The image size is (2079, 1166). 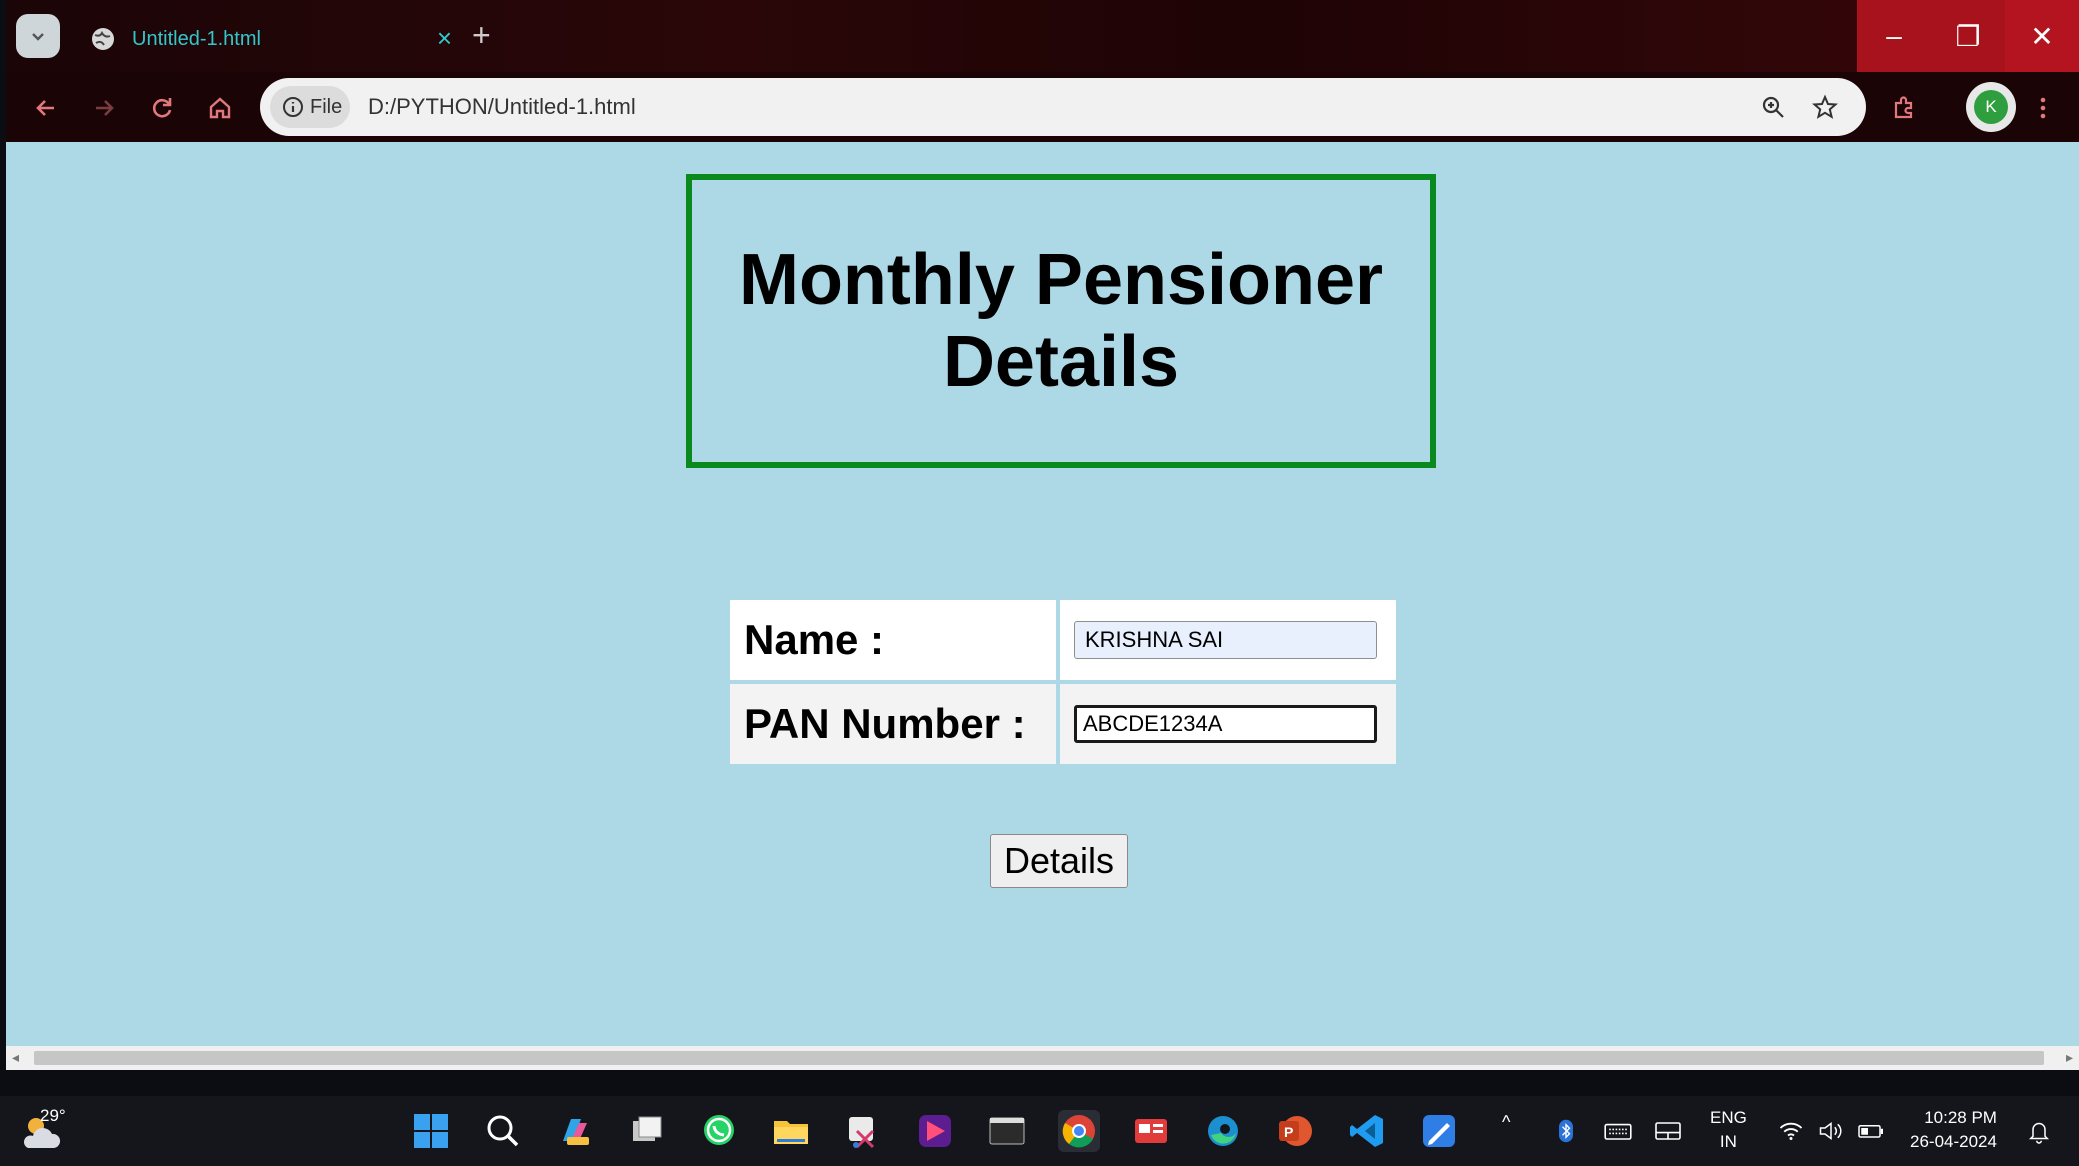 What do you see at coordinates (326, 106) in the screenshot?
I see `info-chip-label: File` at bounding box center [326, 106].